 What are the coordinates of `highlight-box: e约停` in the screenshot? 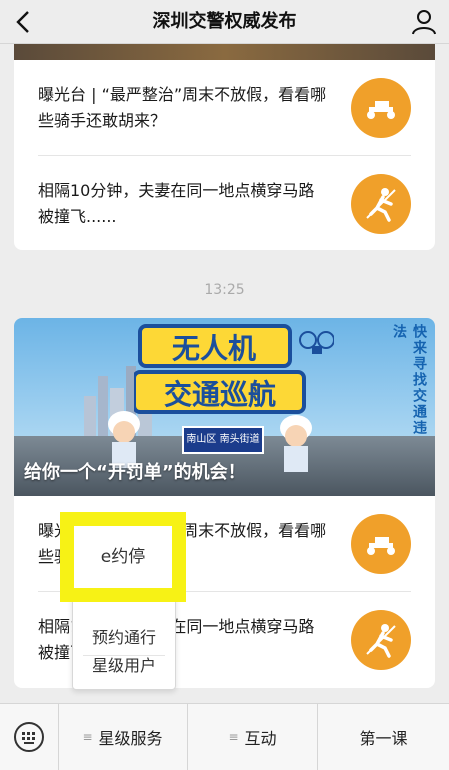 It's located at (123, 557).